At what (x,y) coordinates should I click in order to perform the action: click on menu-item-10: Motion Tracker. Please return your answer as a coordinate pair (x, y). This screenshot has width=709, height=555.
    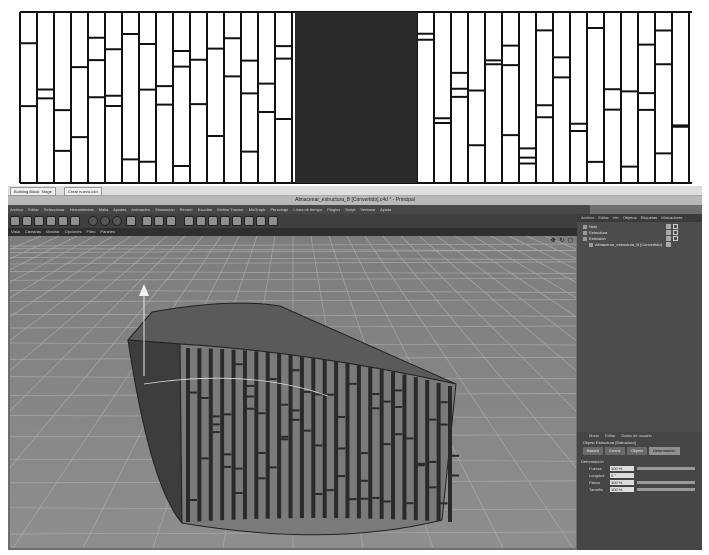
    Looking at the image, I should click on (230, 209).